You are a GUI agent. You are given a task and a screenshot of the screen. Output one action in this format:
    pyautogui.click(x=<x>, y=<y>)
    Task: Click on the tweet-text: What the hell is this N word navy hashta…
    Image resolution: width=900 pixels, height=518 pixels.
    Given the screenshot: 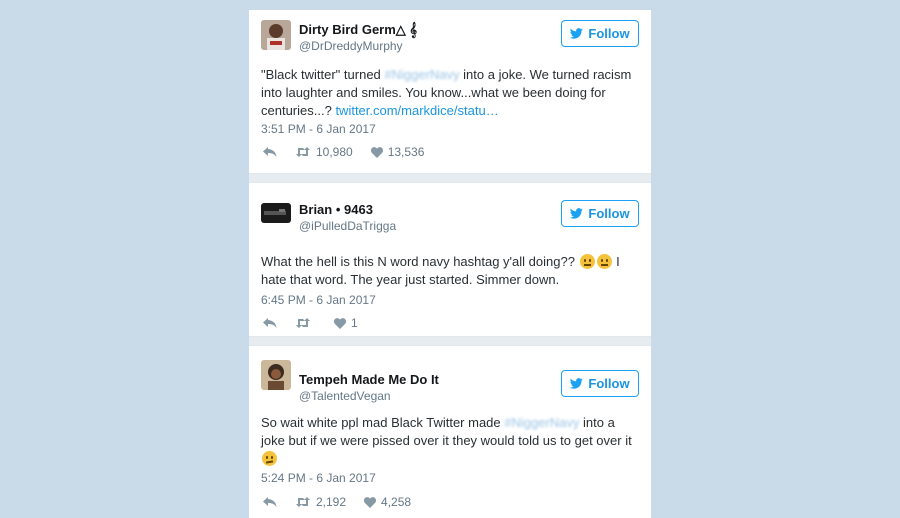 What is the action you would take?
    pyautogui.click(x=451, y=271)
    